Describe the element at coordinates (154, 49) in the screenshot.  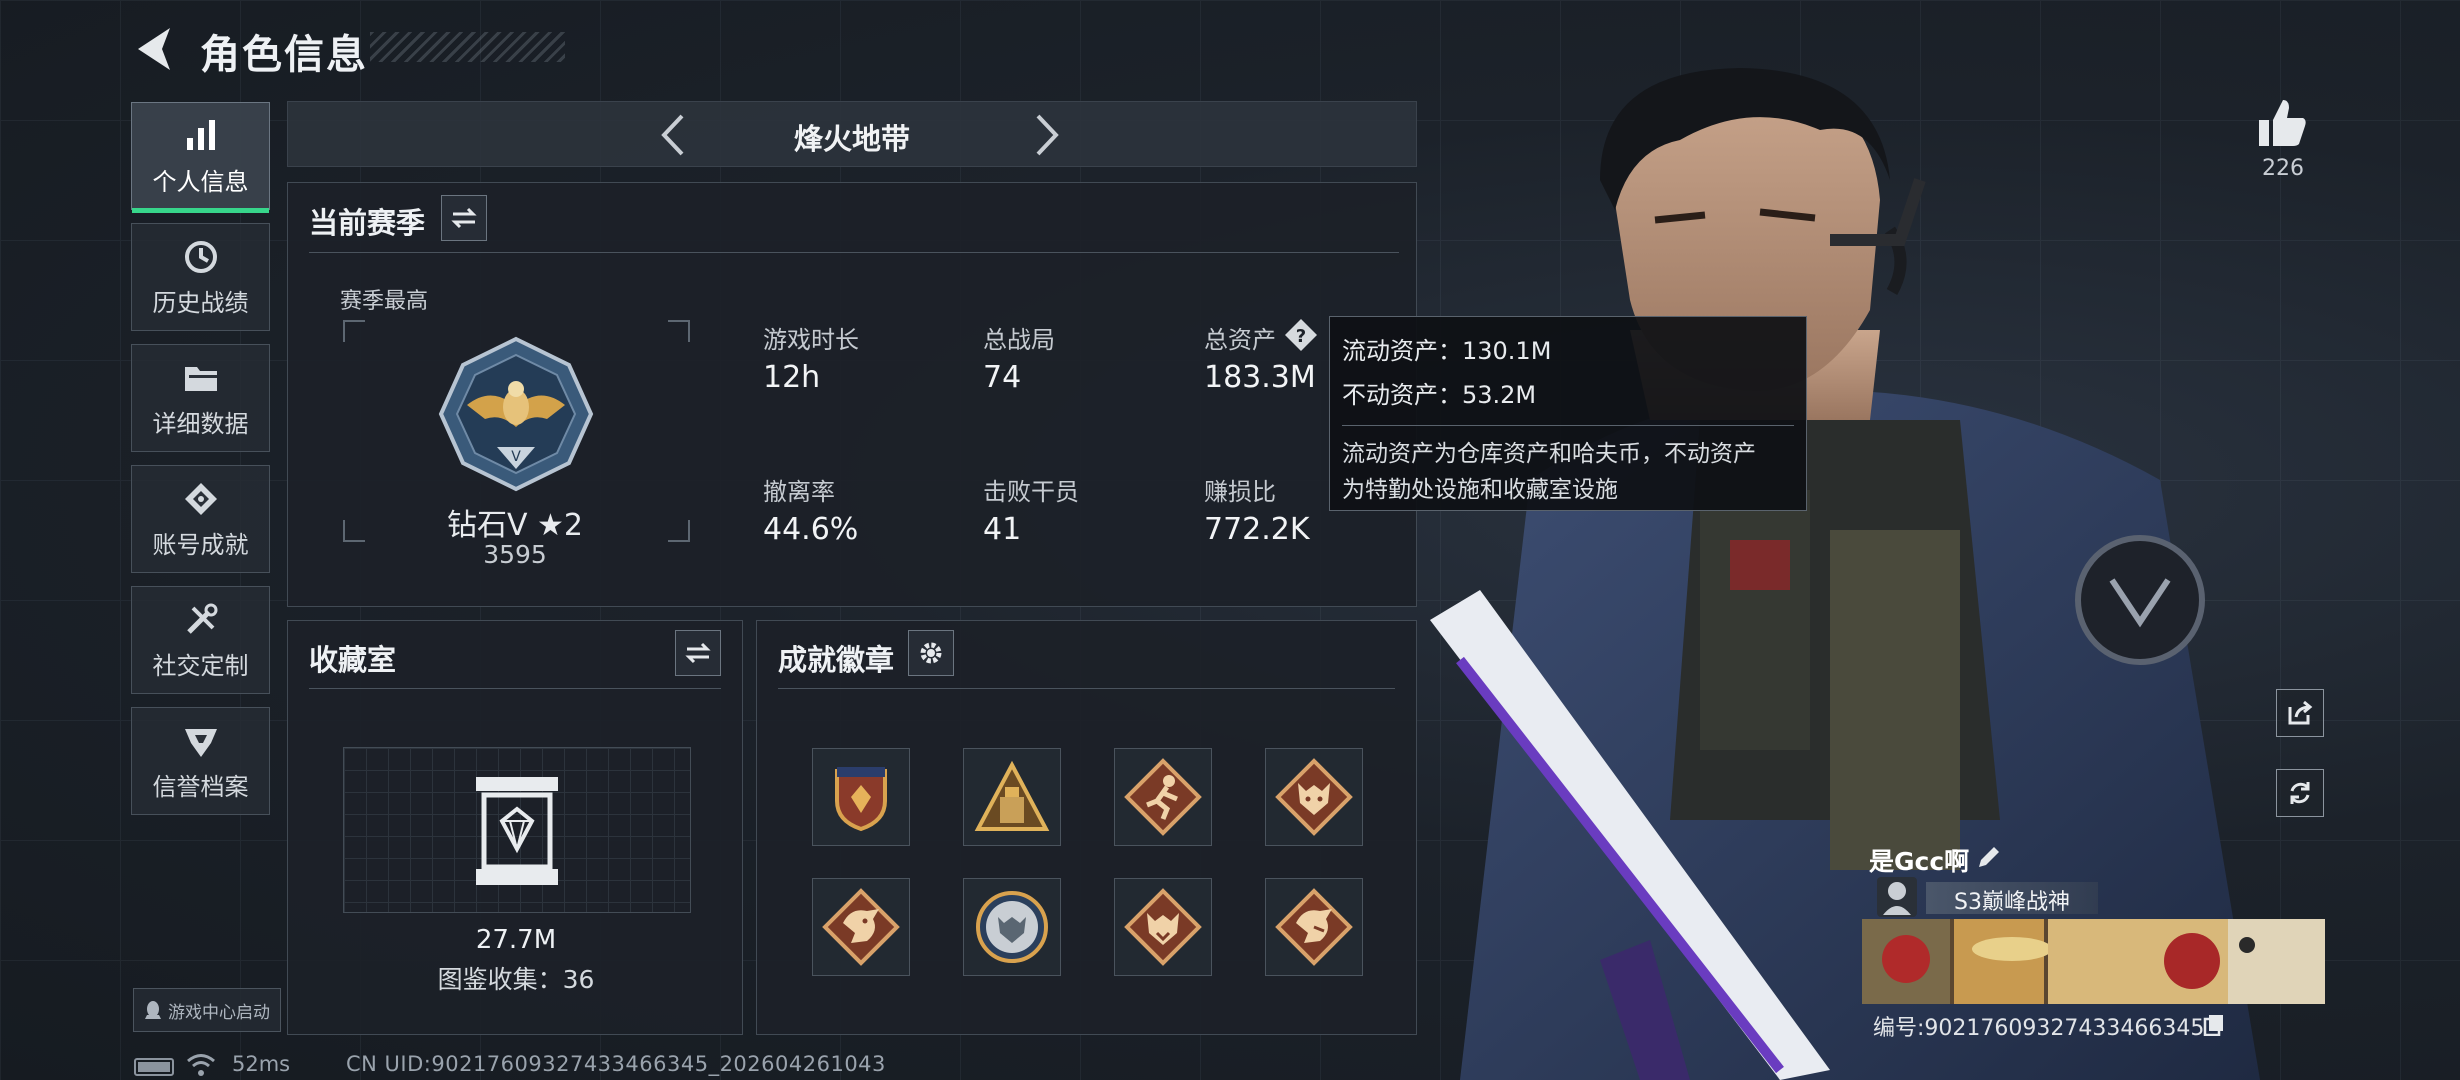
I see `back-arrow-icon` at that location.